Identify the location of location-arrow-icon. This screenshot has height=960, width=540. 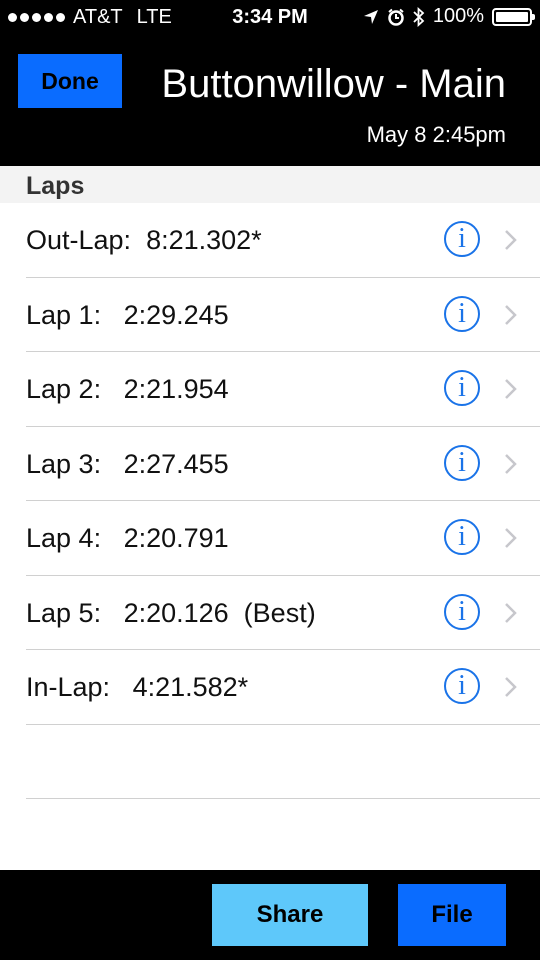
(370, 16).